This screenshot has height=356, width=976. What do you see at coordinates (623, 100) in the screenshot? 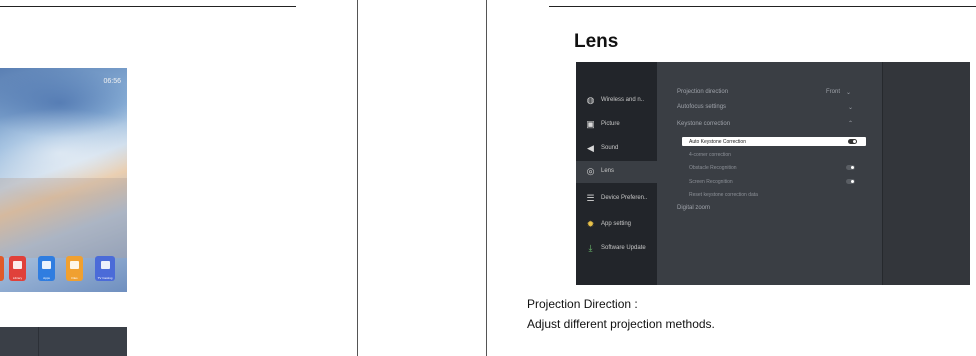
I see `sidebar-item-label: Wireless and n..` at bounding box center [623, 100].